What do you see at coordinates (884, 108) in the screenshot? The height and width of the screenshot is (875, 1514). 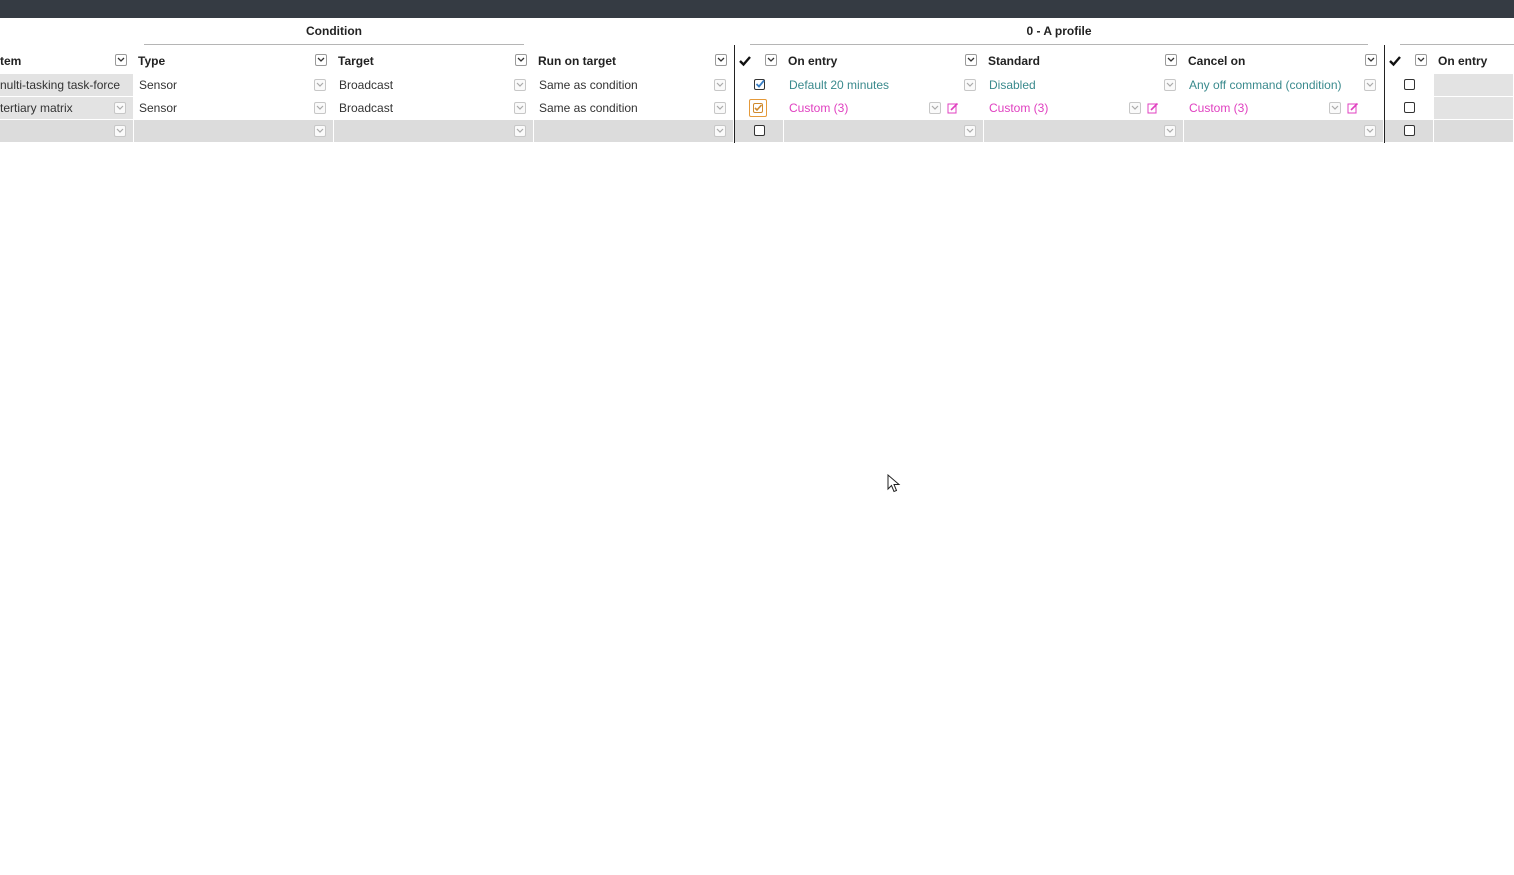 I see `row-2-on-entry-cell: Custom (3)` at bounding box center [884, 108].